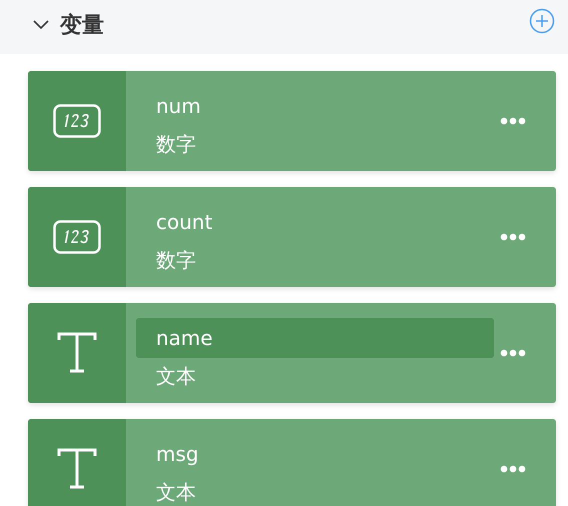 The height and width of the screenshot is (506, 568). I want to click on variable-name: num, so click(315, 106).